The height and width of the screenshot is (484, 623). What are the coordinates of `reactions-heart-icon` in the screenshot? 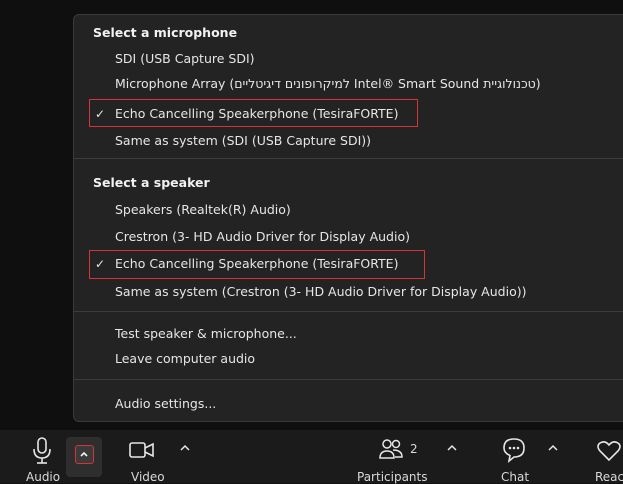 It's located at (609, 451).